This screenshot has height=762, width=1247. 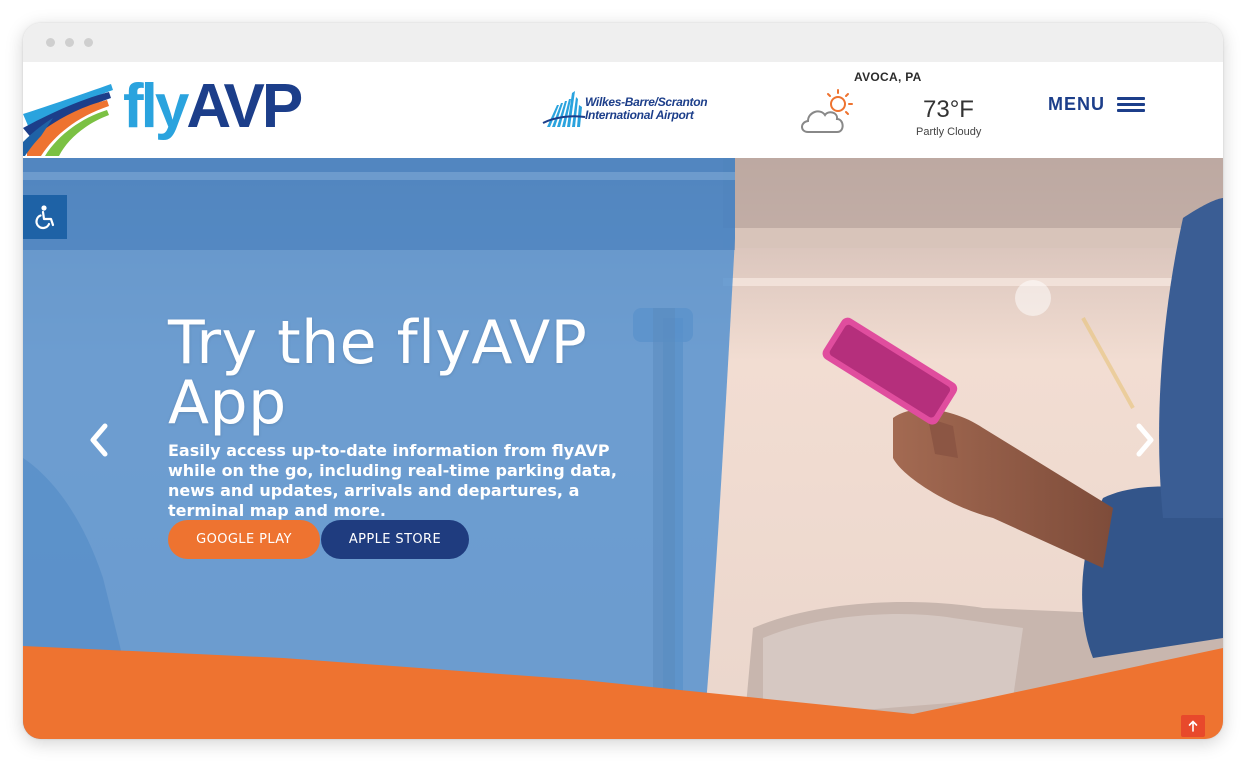 What do you see at coordinates (639, 115) in the screenshot?
I see `airport-name-line2: International Airport` at bounding box center [639, 115].